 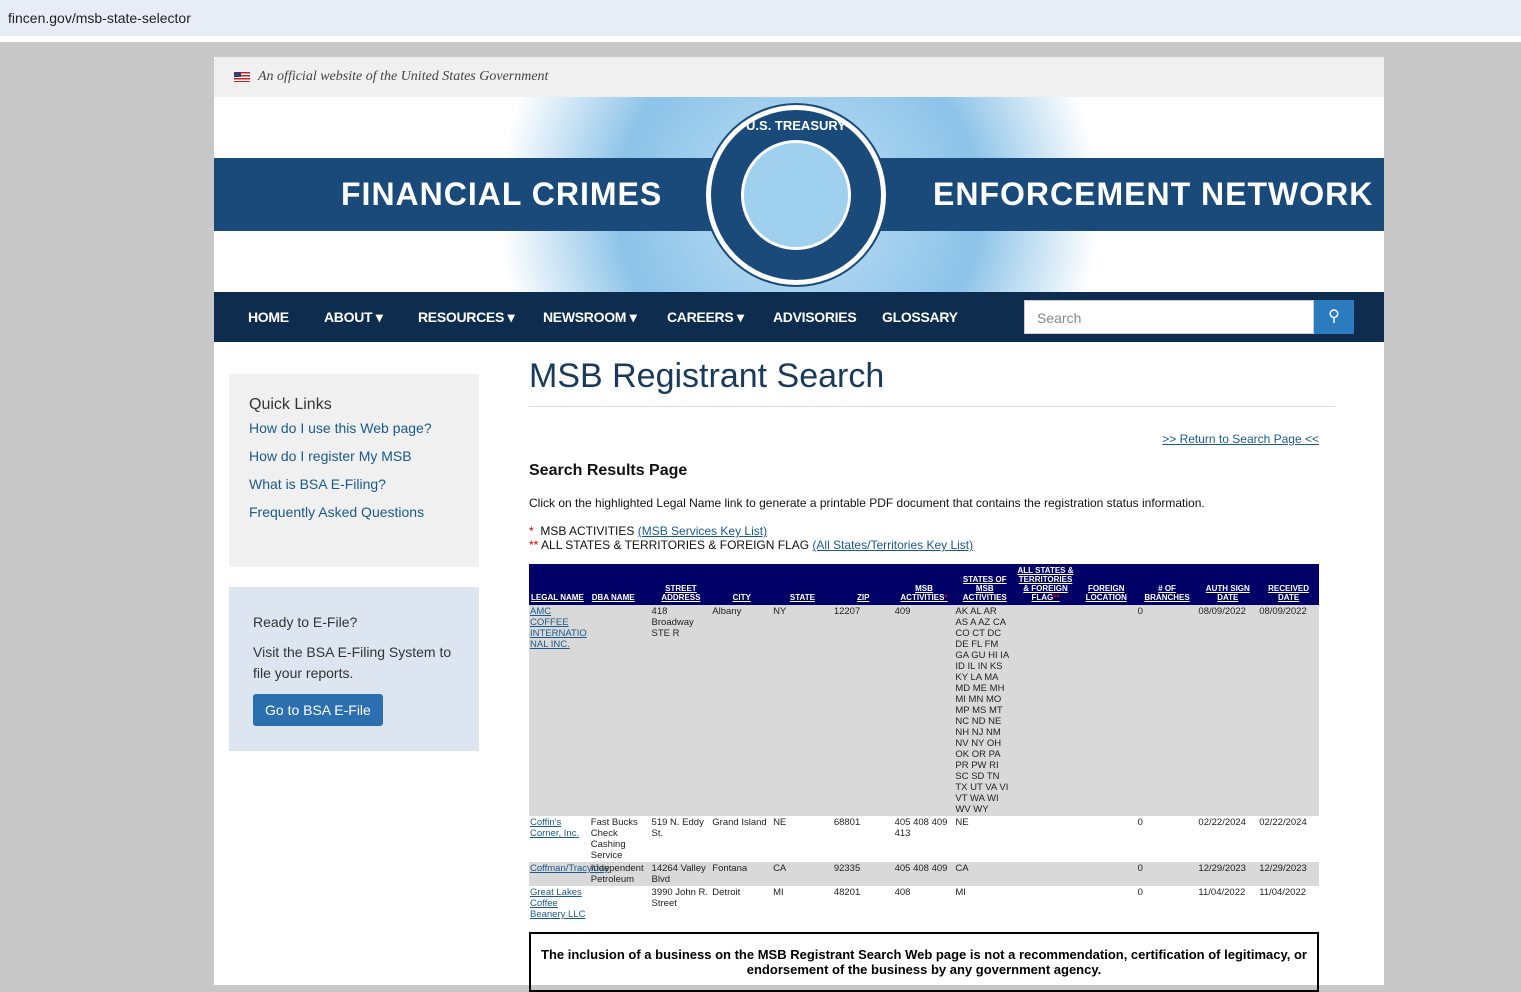 I want to click on nav-newsroom: NEWSROOM ▾, so click(x=590, y=317).